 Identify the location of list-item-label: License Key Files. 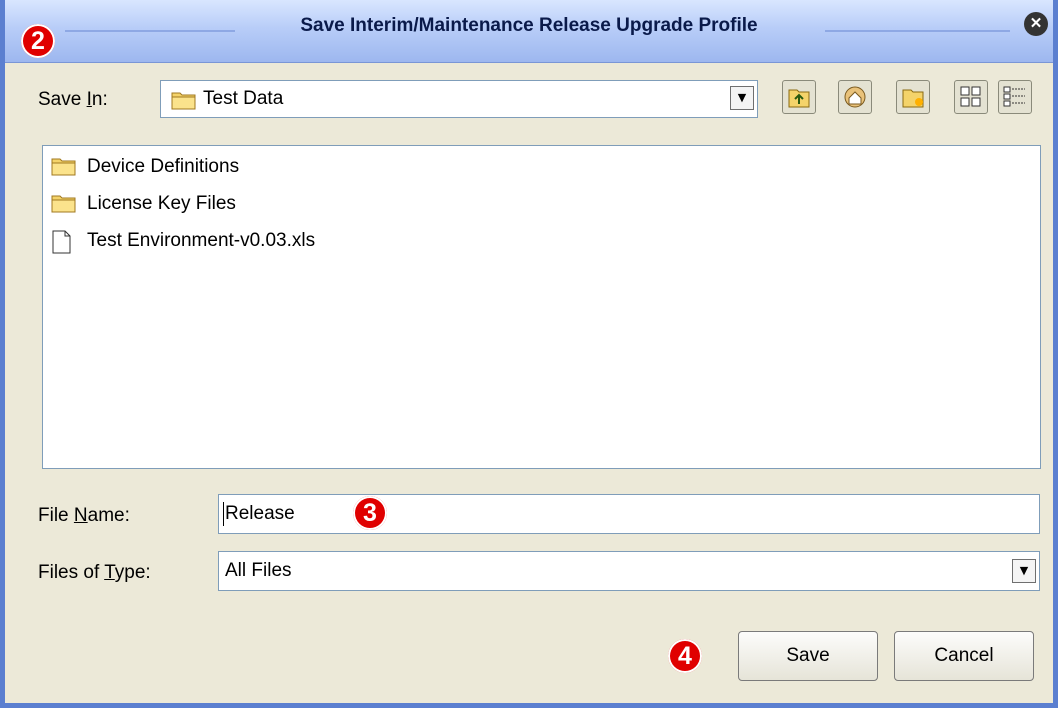
(161, 203).